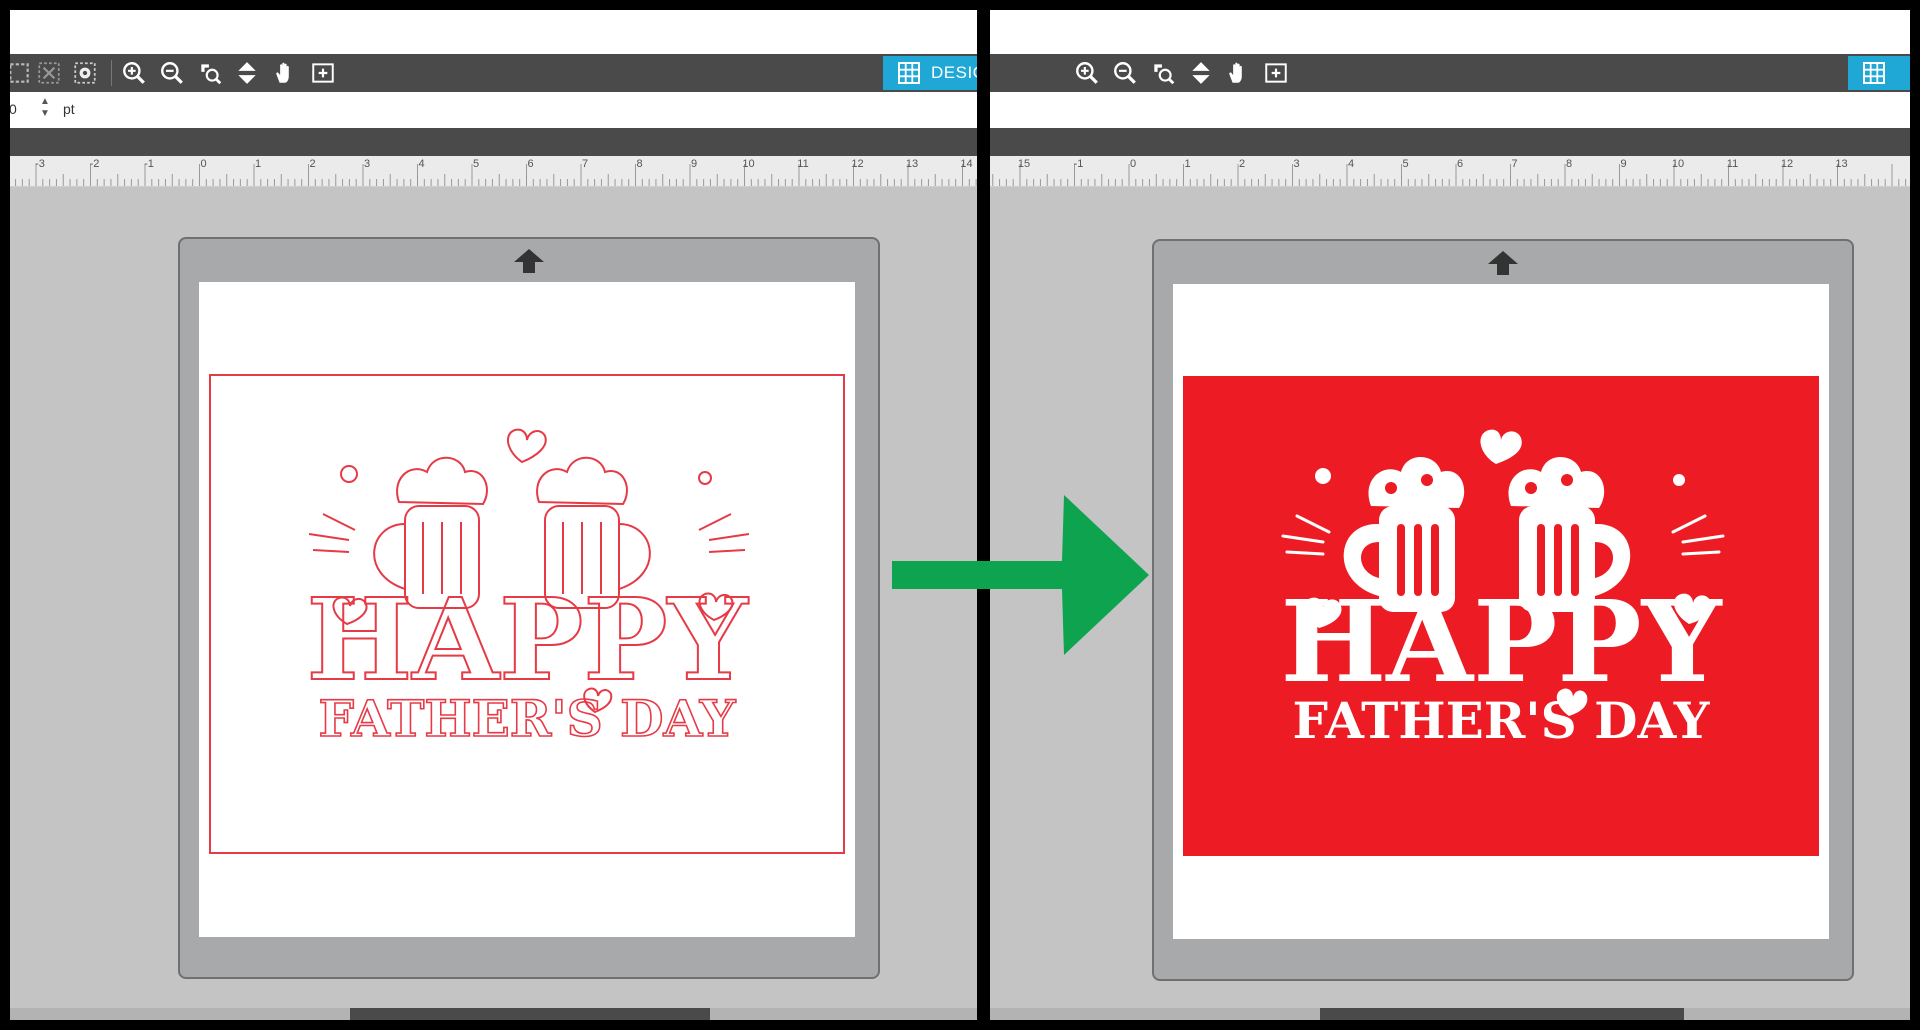  I want to click on select-all-icon, so click(22, 73).